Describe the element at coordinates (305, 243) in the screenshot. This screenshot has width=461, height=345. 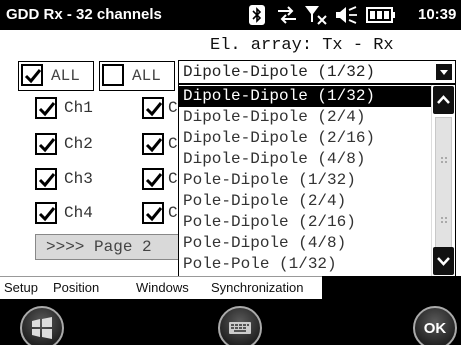
I see `dropdown-option: Pole-Dipole (4/8)` at that location.